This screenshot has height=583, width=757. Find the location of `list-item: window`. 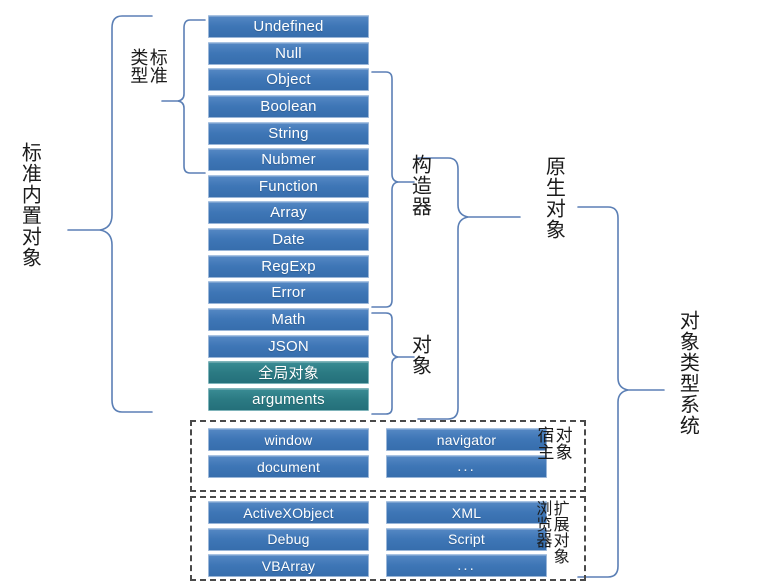

list-item: window is located at coordinates (288, 439).